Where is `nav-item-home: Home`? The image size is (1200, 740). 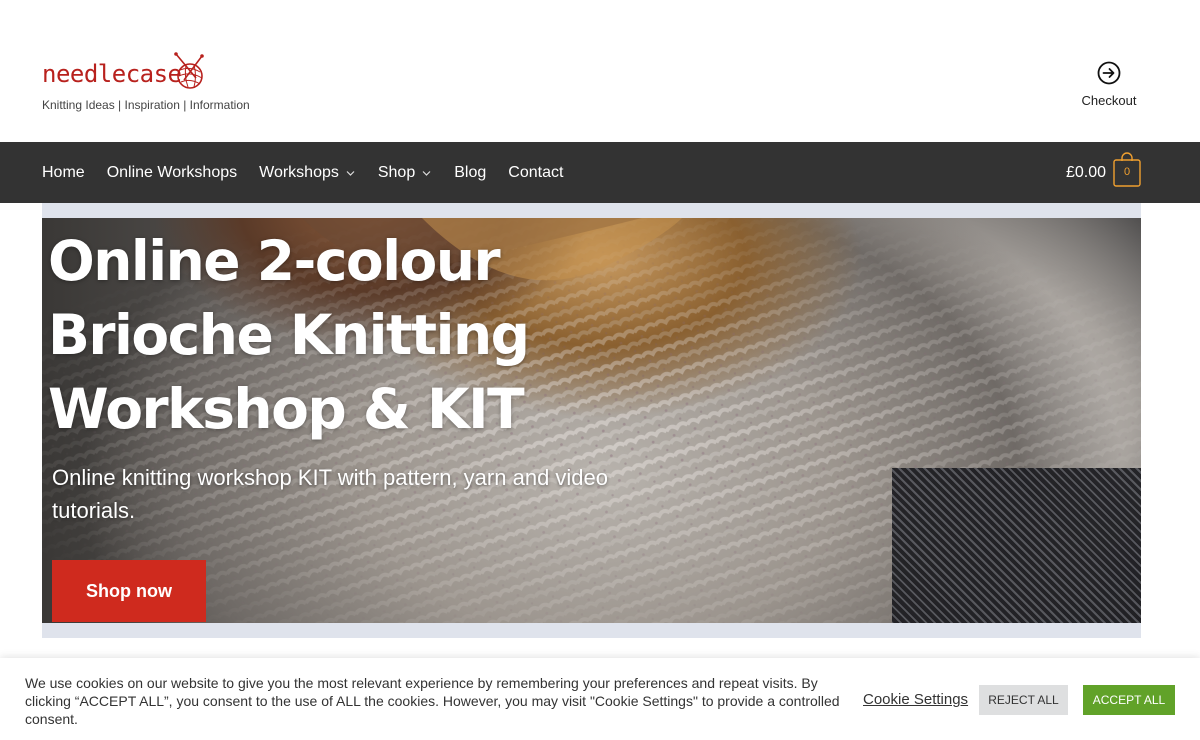 nav-item-home: Home is located at coordinates (63, 173).